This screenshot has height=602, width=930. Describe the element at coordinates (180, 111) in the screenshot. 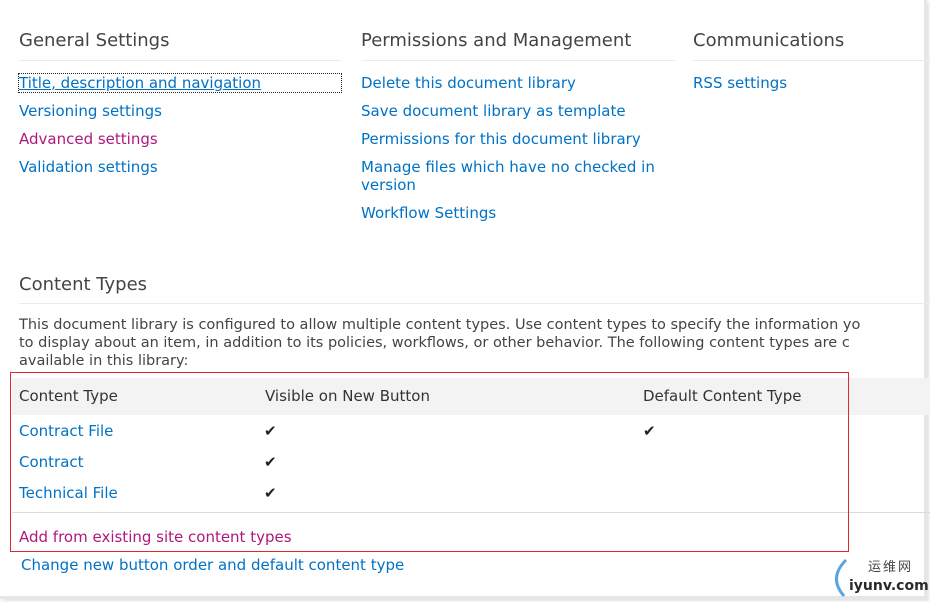

I see `versioning-settings-link: Versioning settings` at that location.